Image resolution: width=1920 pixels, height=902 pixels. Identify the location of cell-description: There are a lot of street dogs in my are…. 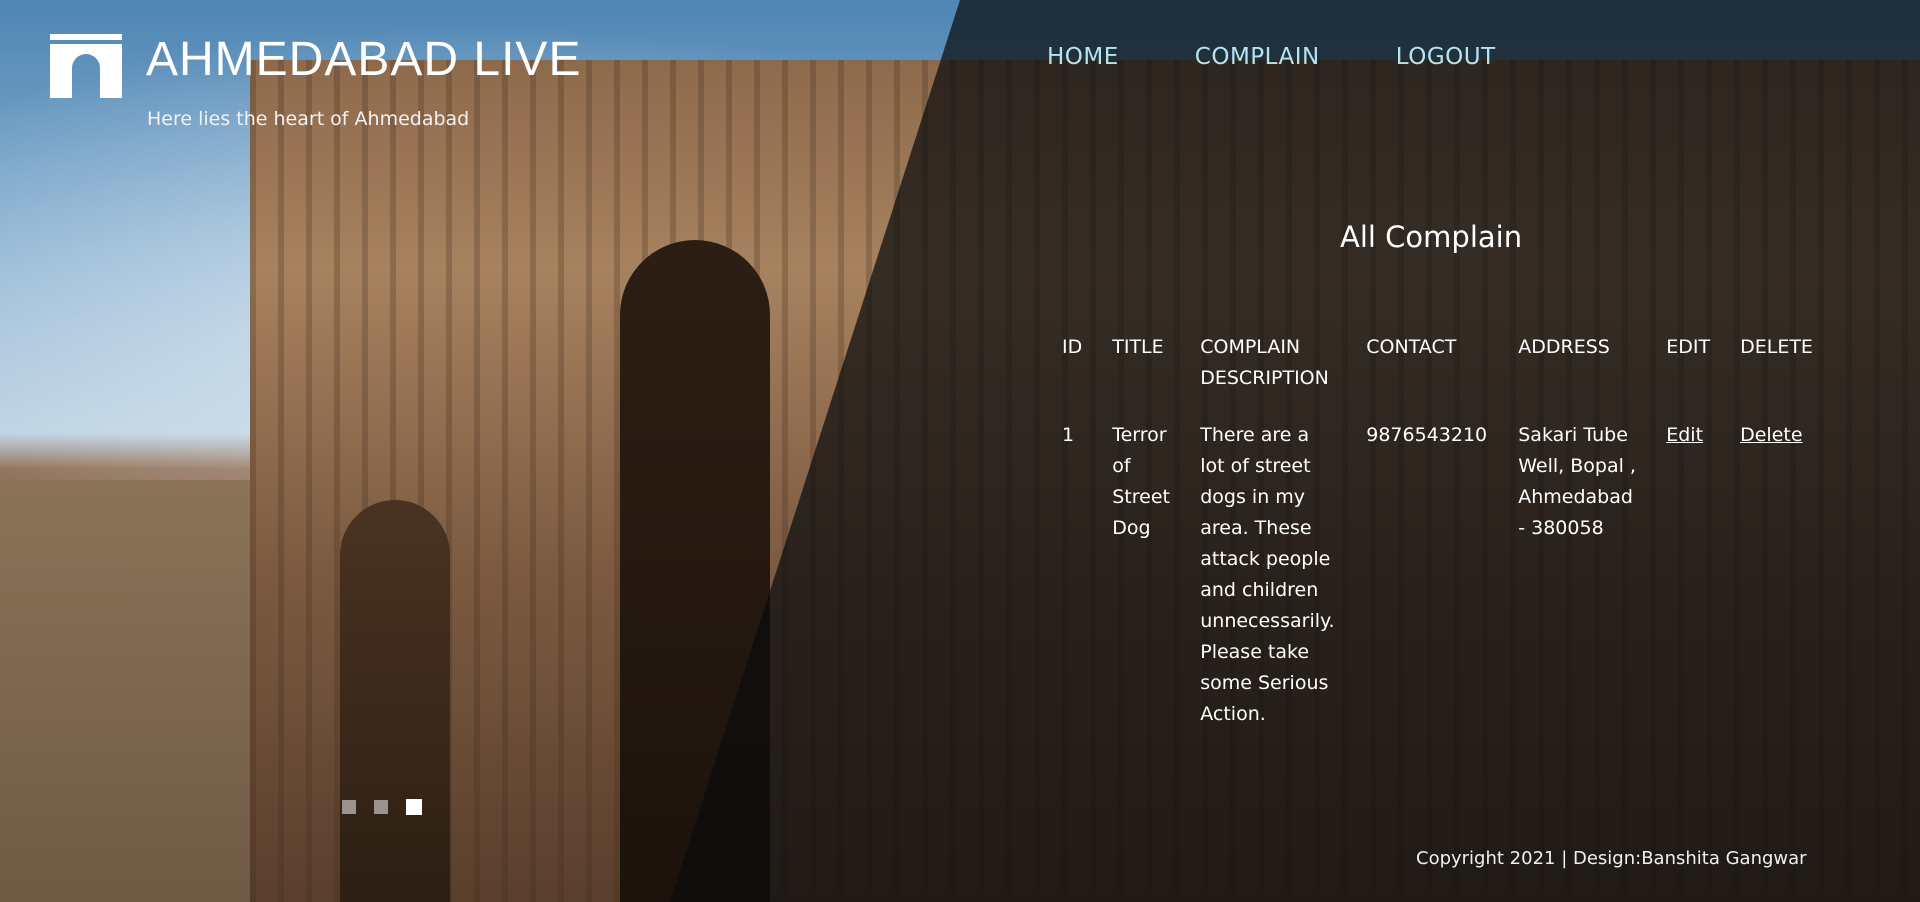
(1267, 574).